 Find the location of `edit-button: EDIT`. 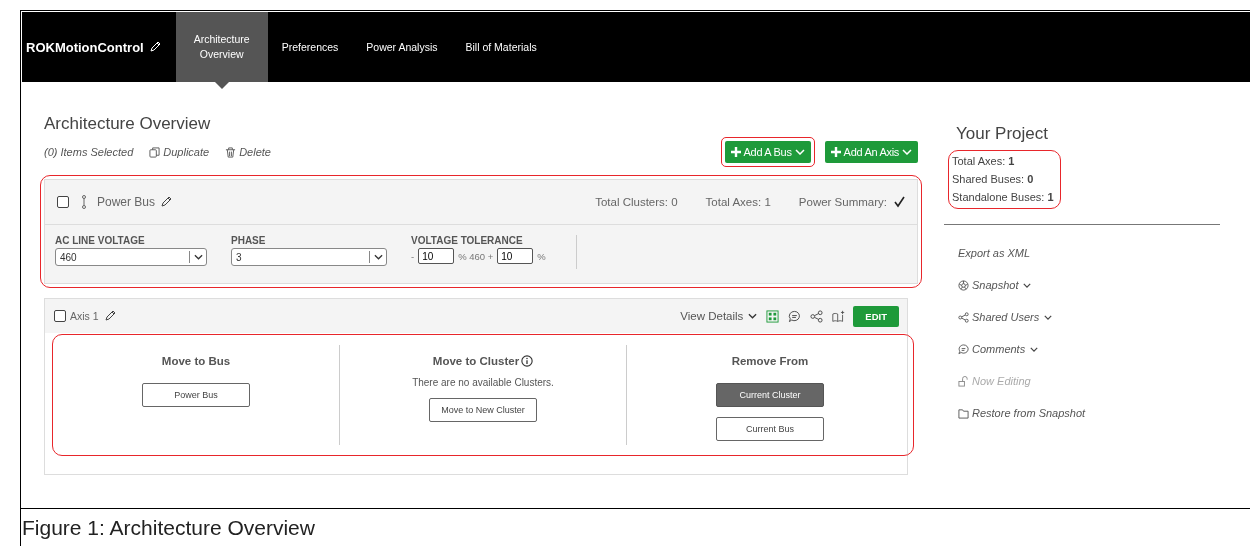

edit-button: EDIT is located at coordinates (876, 316).